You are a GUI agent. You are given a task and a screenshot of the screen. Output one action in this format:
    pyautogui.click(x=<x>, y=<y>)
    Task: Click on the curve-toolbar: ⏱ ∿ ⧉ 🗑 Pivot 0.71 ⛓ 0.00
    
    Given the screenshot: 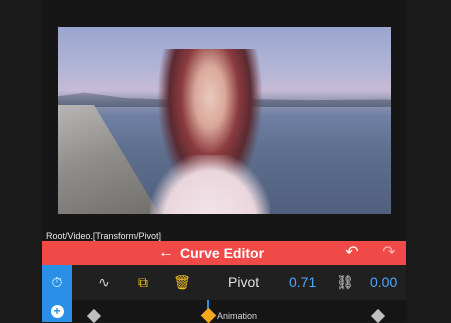 What is the action you would take?
    pyautogui.click(x=224, y=282)
    